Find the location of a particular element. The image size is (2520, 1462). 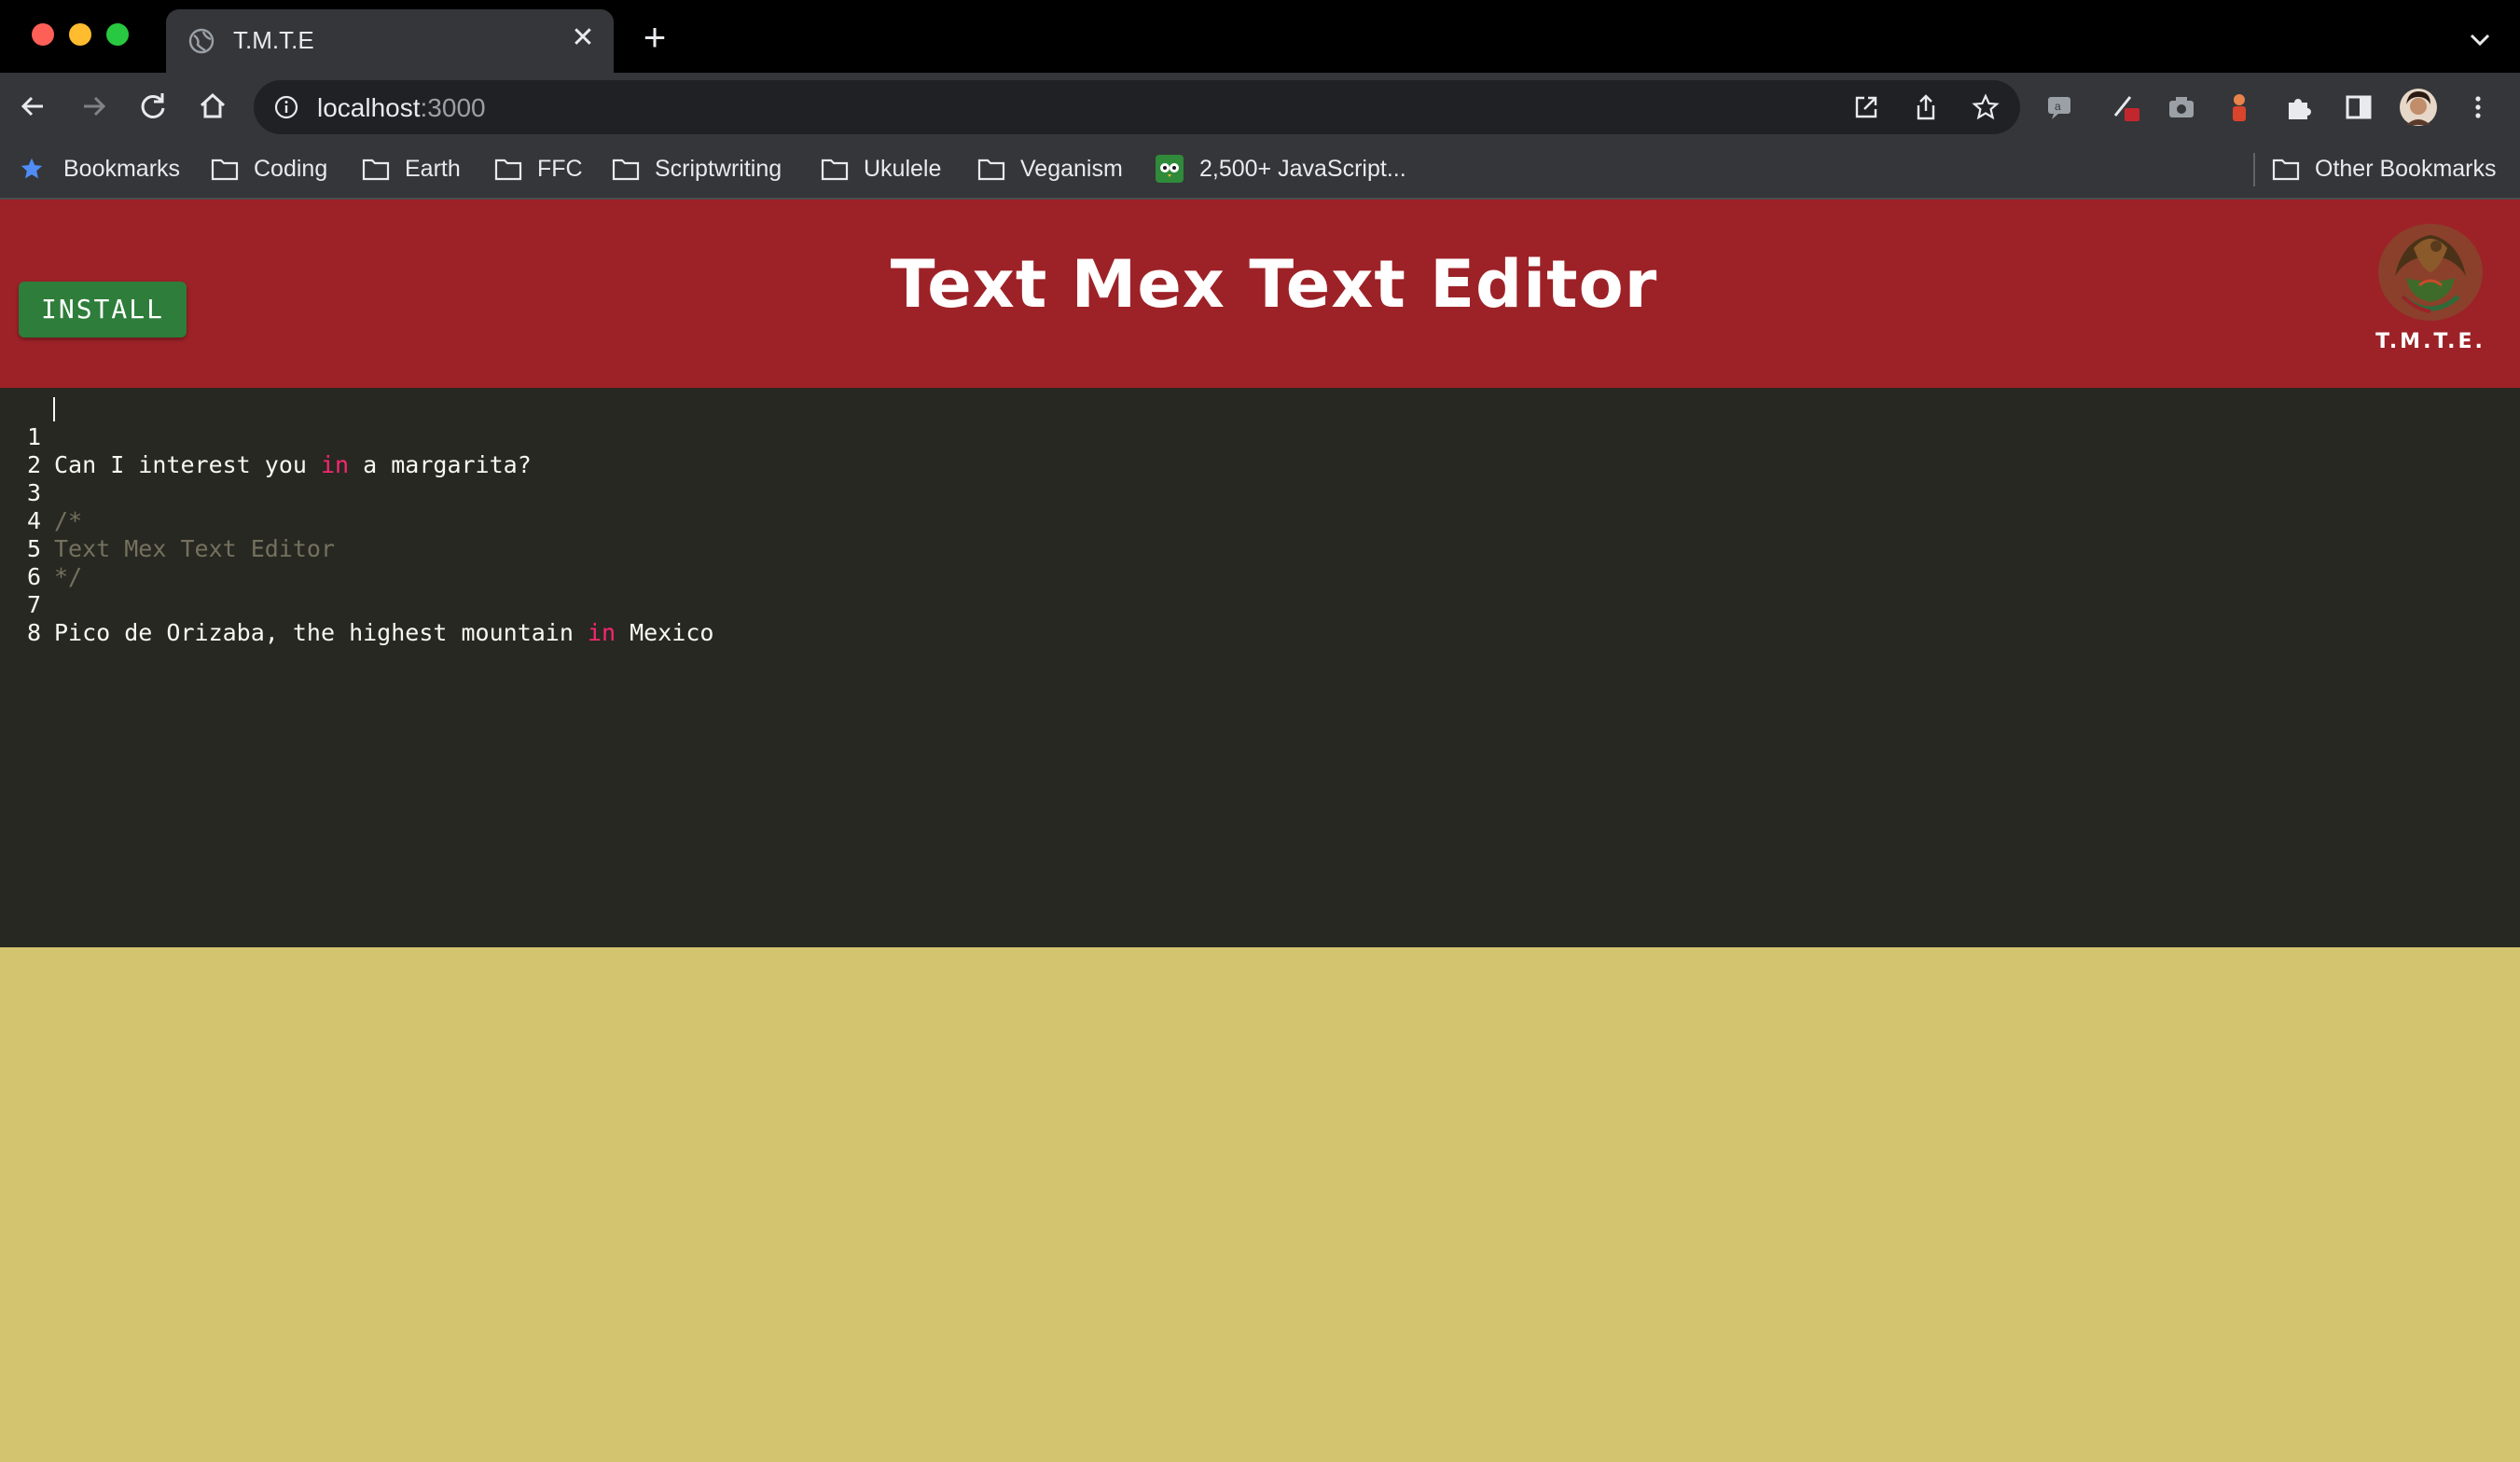

editor-line: 2 is located at coordinates (1260, 451).